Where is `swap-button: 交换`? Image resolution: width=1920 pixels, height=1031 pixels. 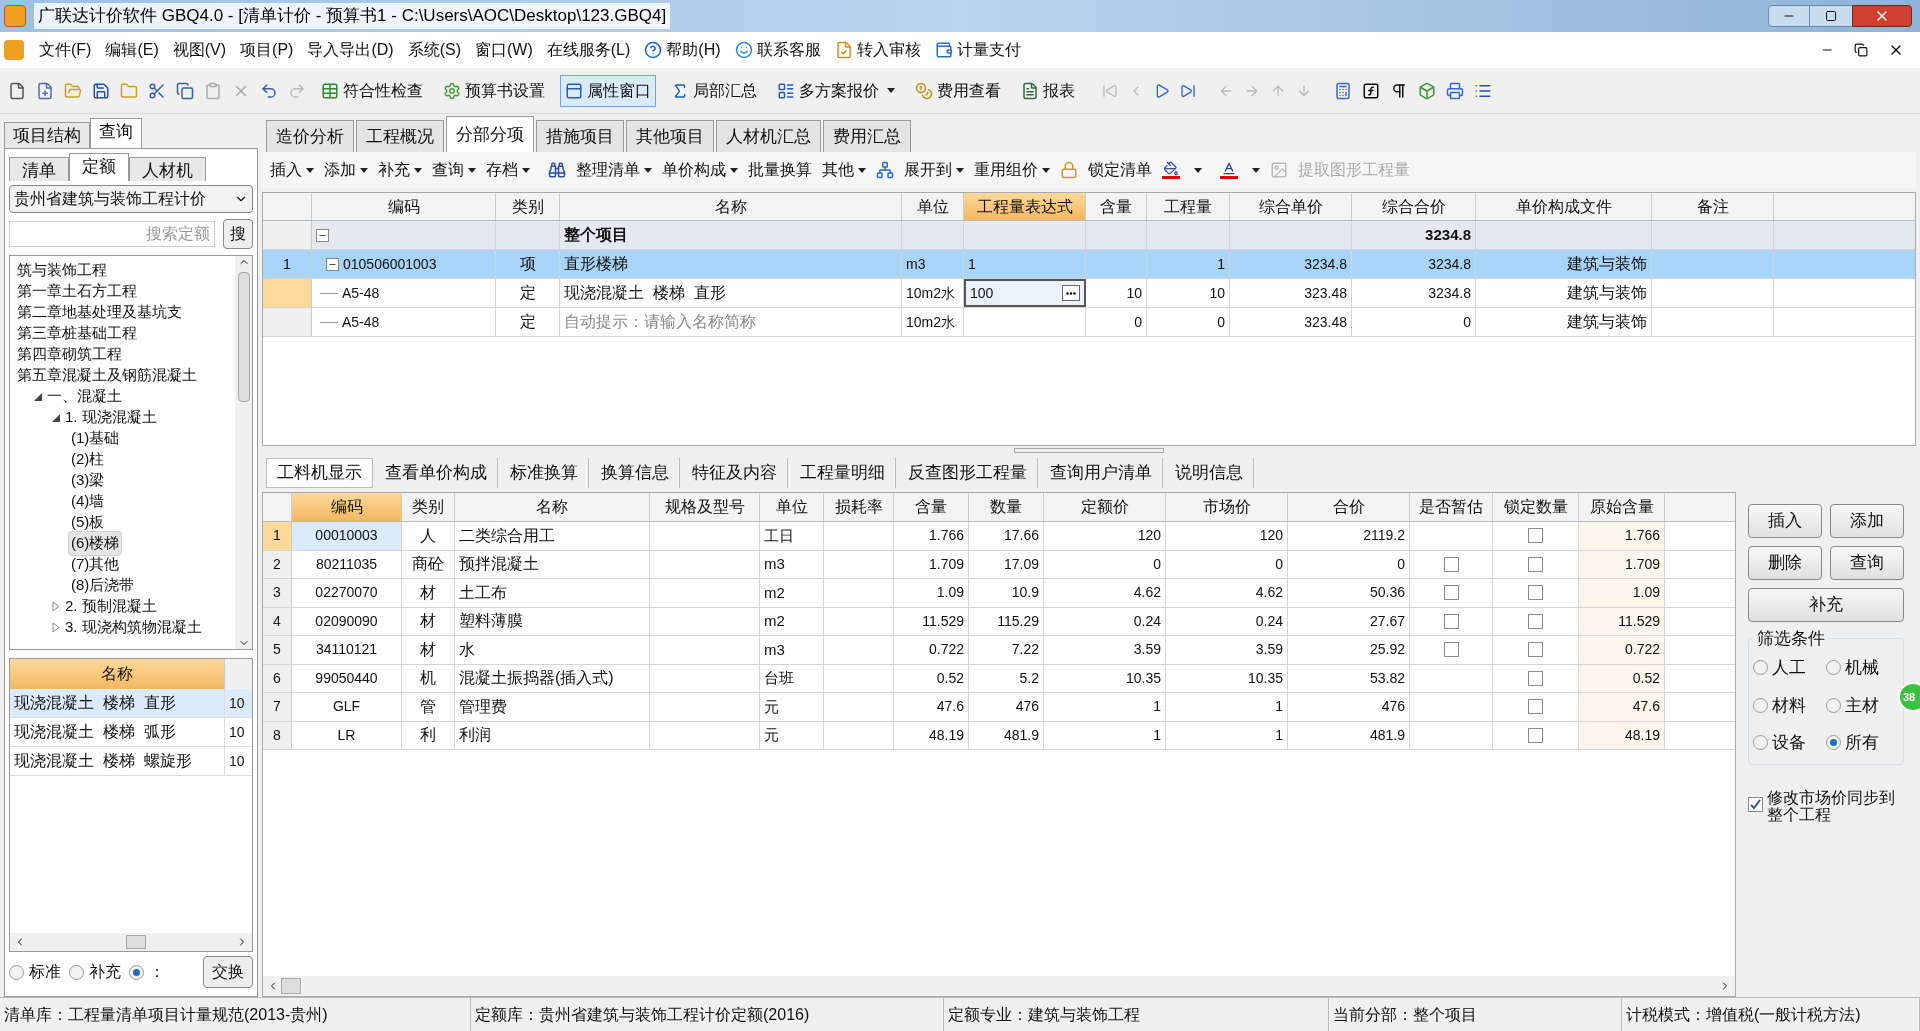
swap-button: 交换 is located at coordinates (228, 972).